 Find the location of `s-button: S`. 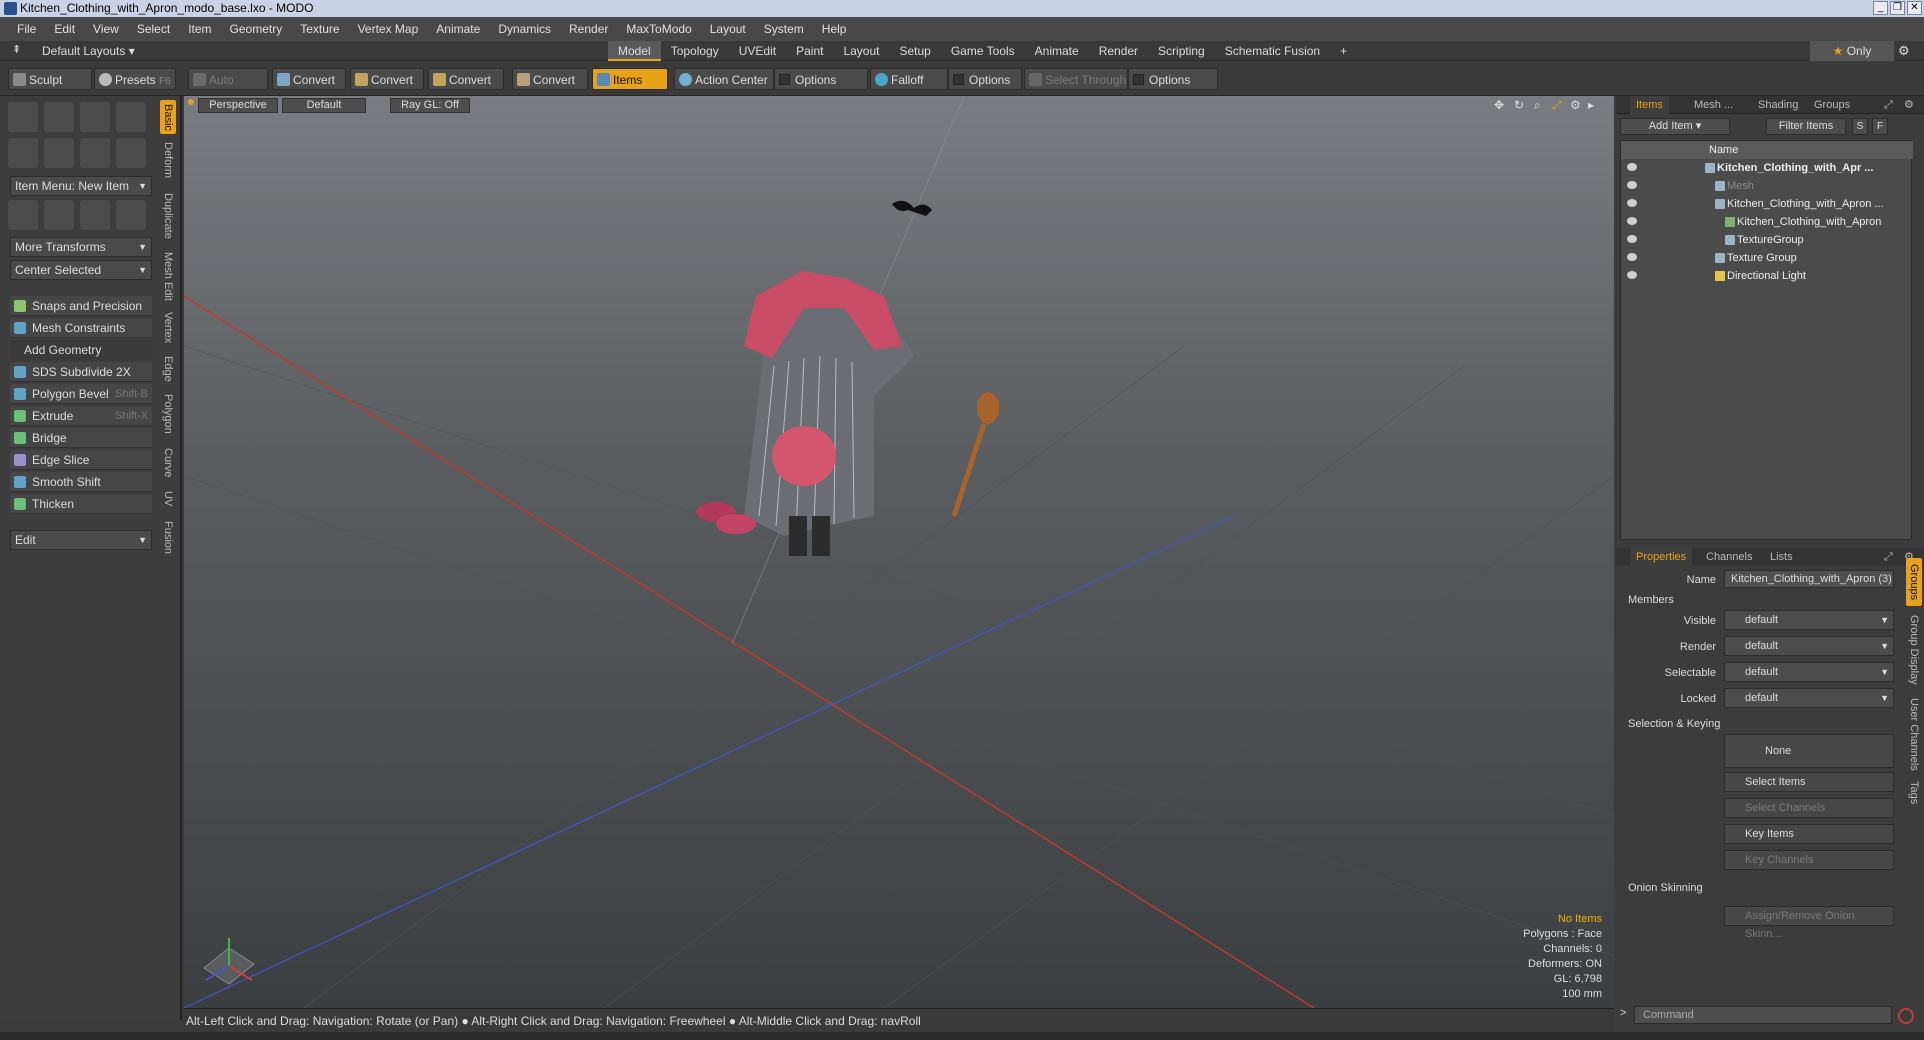

s-button: S is located at coordinates (1860, 126).